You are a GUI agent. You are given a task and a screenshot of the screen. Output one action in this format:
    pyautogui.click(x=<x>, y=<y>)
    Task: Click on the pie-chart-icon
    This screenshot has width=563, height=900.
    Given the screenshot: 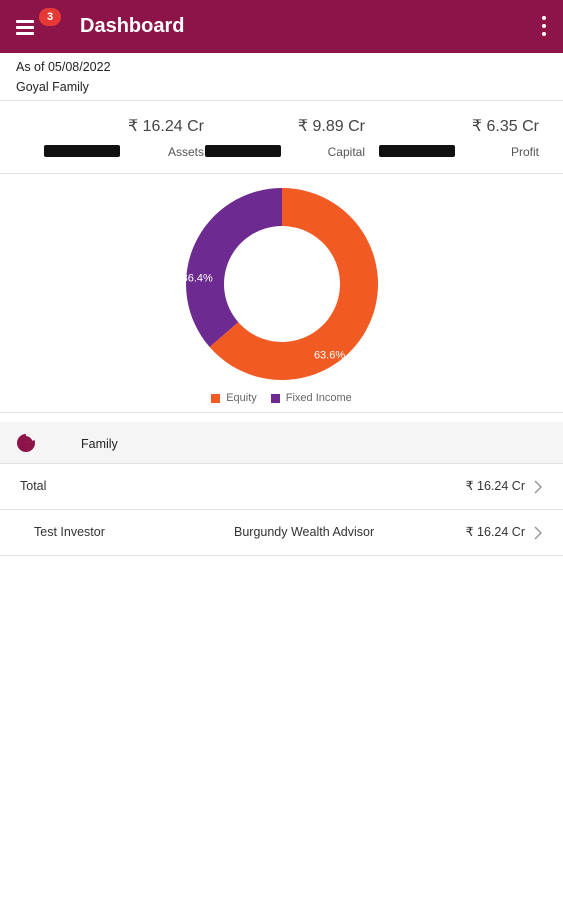 What is the action you would take?
    pyautogui.click(x=26, y=443)
    